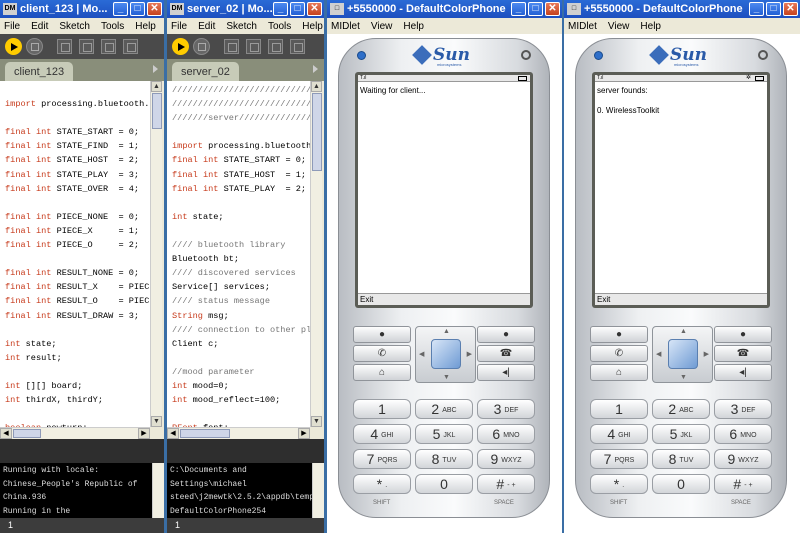 The height and width of the screenshot is (533, 800). What do you see at coordinates (245, 9) in the screenshot?
I see `server-title-bar: DM server_02 | Mo... _ □ ✕` at bounding box center [245, 9].